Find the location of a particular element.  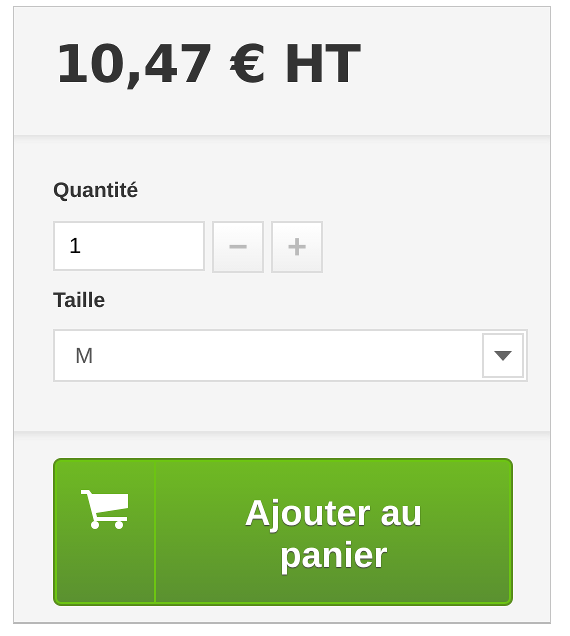

increment-button: + is located at coordinates (297, 247).